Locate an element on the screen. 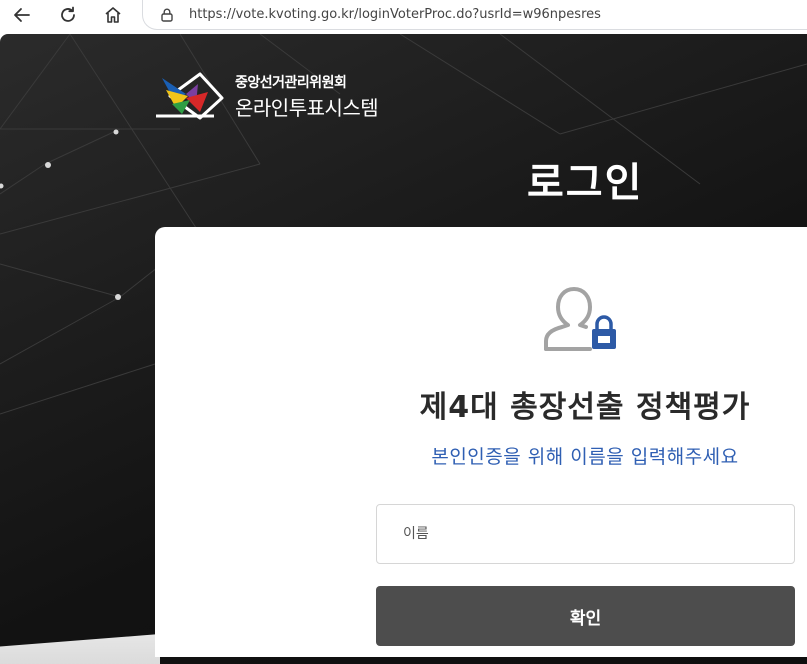 Image resolution: width=807 pixels, height=664 pixels. nec-logo is located at coordinates (190, 96).